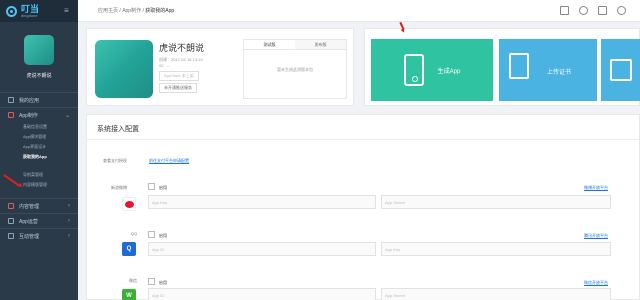 This screenshot has width=640, height=300. I want to click on row-label-wechat: 微信, so click(133, 280).